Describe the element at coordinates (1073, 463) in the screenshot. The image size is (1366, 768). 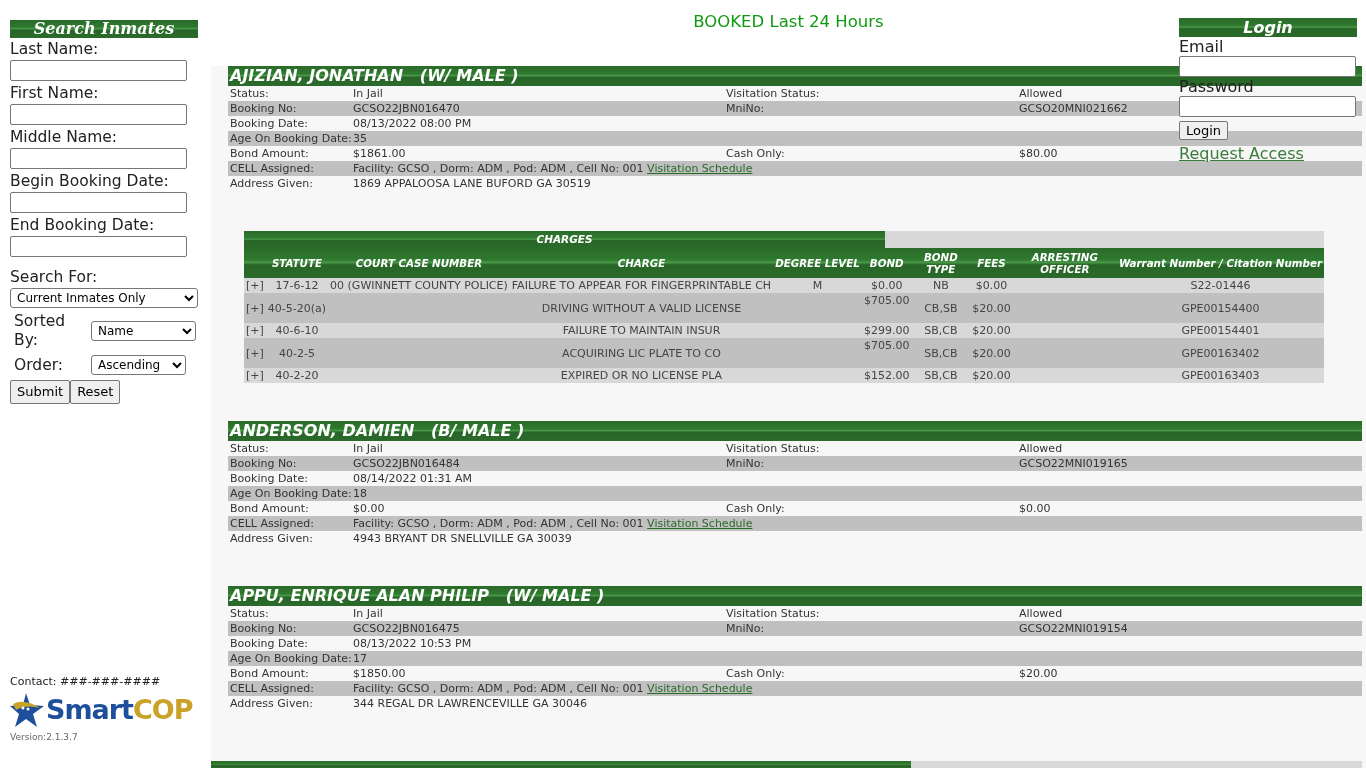
I see `field-value: GCSO22MNI019165` at that location.